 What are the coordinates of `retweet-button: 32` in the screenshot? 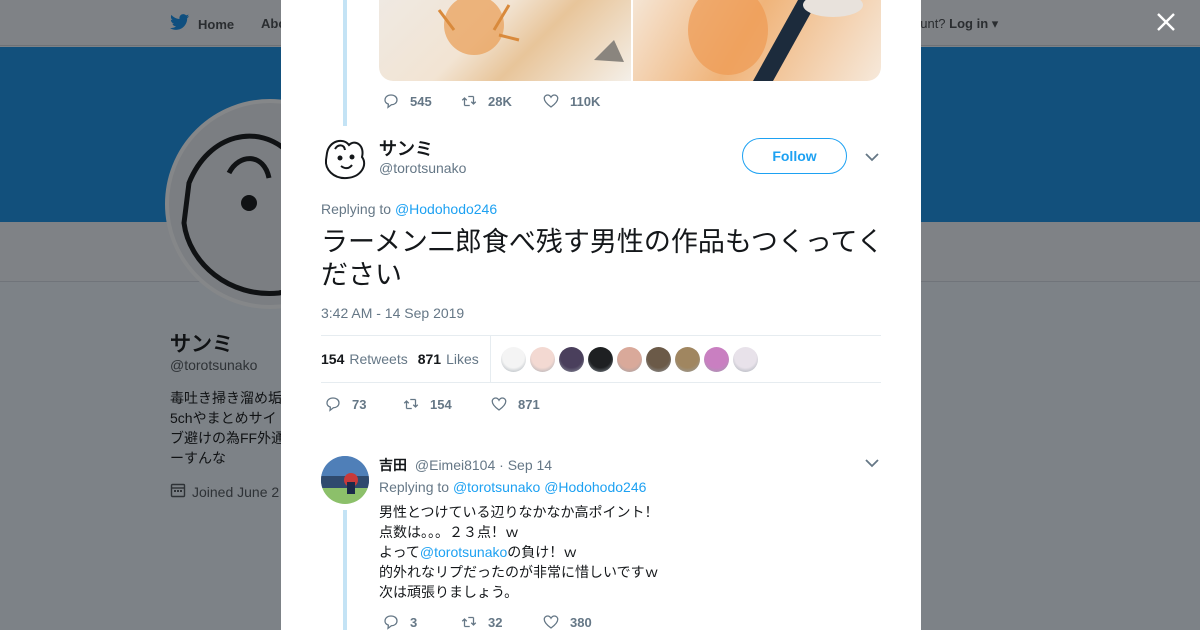 It's located at (501, 621).